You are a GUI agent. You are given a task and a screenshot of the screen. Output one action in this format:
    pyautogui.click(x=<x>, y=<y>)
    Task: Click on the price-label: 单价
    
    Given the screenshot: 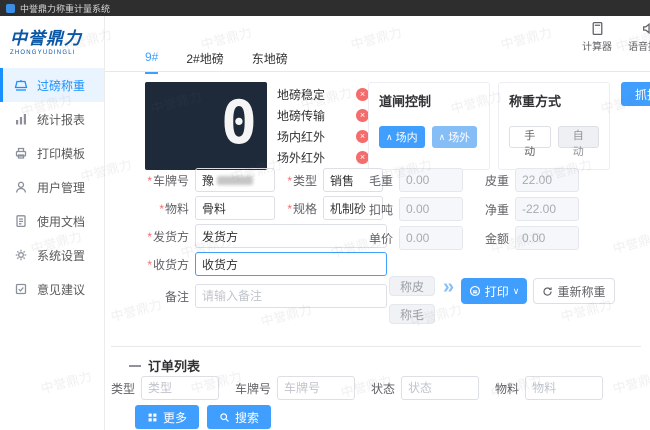 What is the action you would take?
    pyautogui.click(x=380, y=238)
    